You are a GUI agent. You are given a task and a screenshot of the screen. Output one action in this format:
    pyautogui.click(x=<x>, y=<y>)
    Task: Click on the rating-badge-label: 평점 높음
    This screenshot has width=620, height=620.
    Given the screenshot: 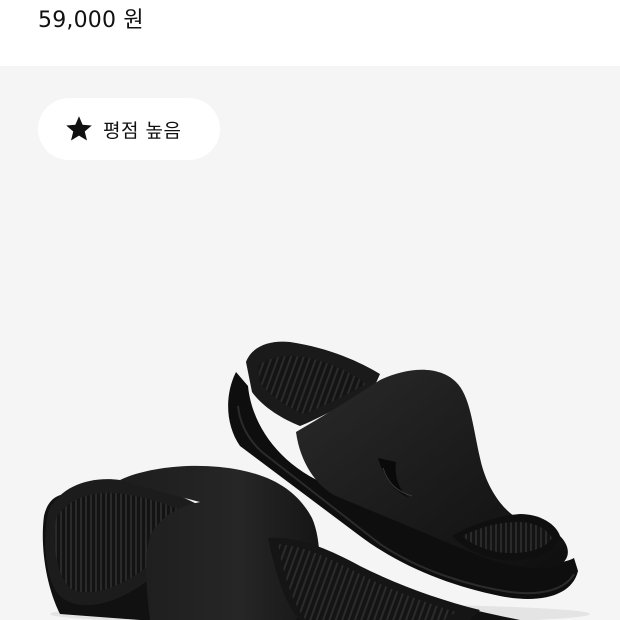 What is the action you would take?
    pyautogui.click(x=142, y=130)
    